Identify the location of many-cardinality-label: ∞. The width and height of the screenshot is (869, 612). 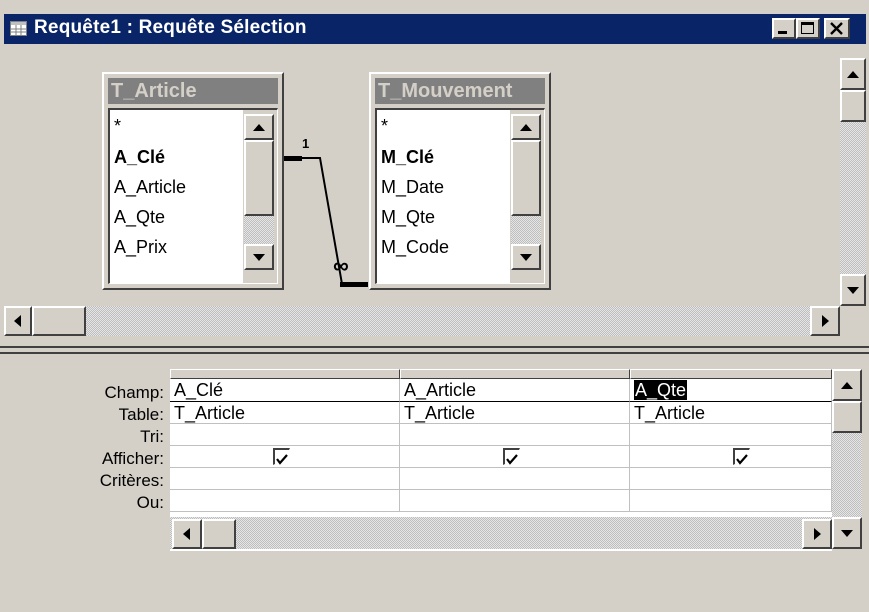
(341, 265).